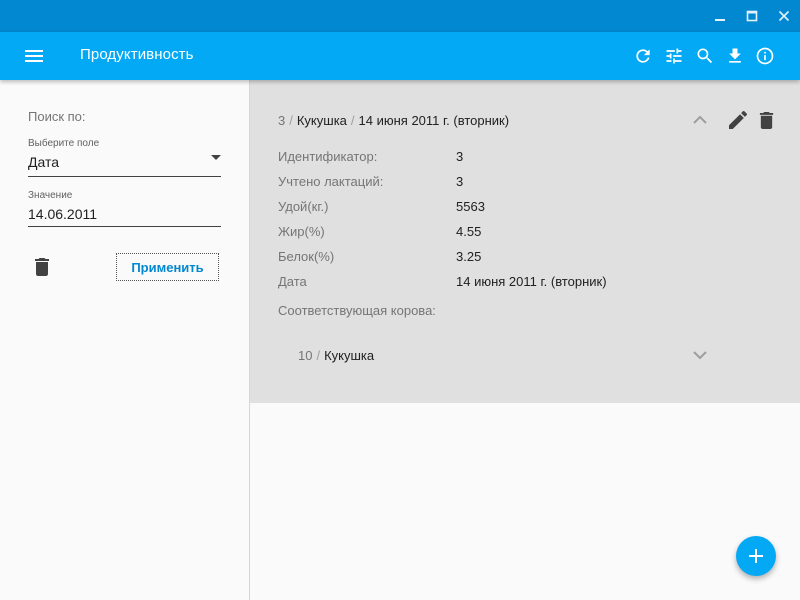 This screenshot has height=600, width=800. I want to click on field-value: 3.25, so click(469, 256).